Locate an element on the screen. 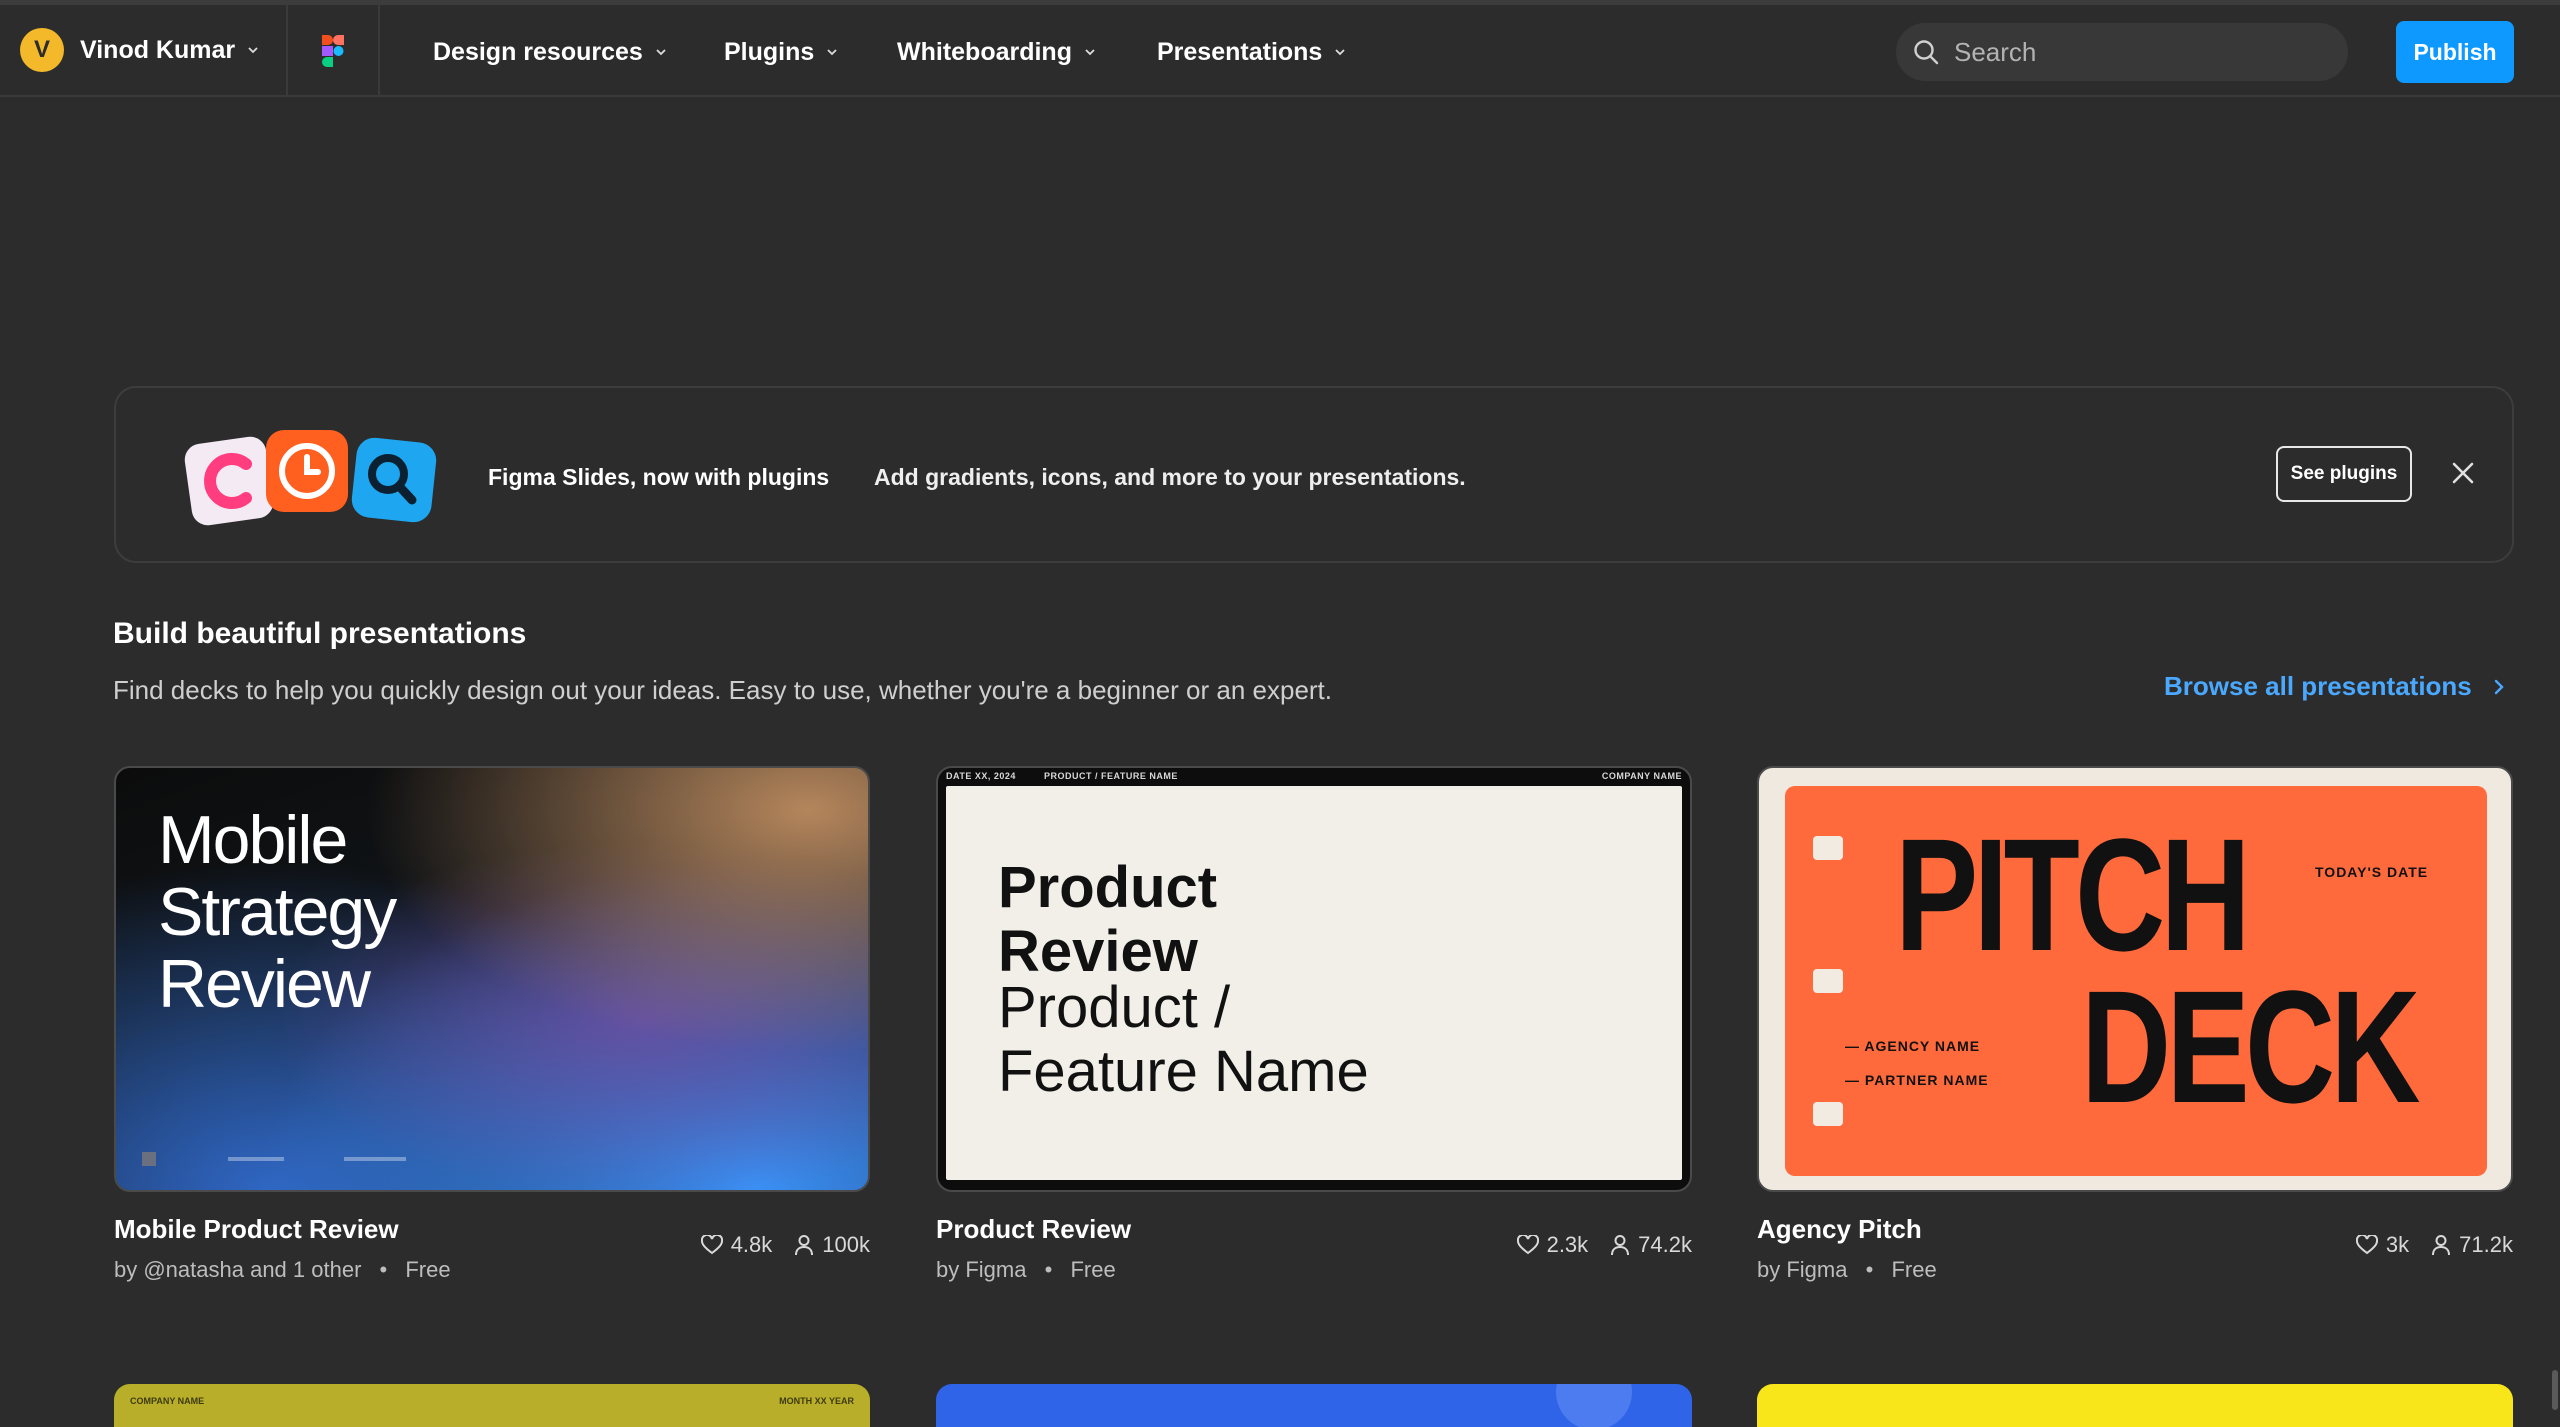 Image resolution: width=2560 pixels, height=1427 pixels. nav-label: Plugins is located at coordinates (769, 51).